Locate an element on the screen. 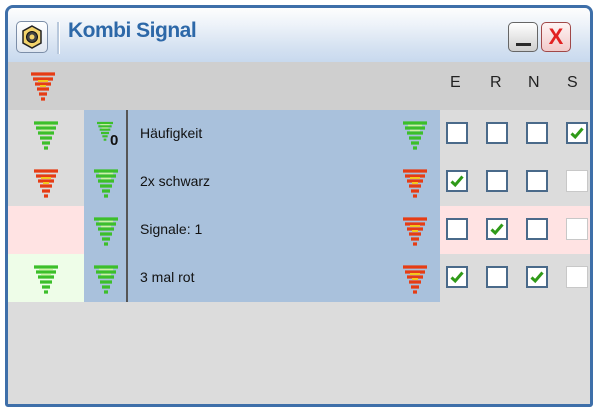  column-header-e: E is located at coordinates (455, 82).